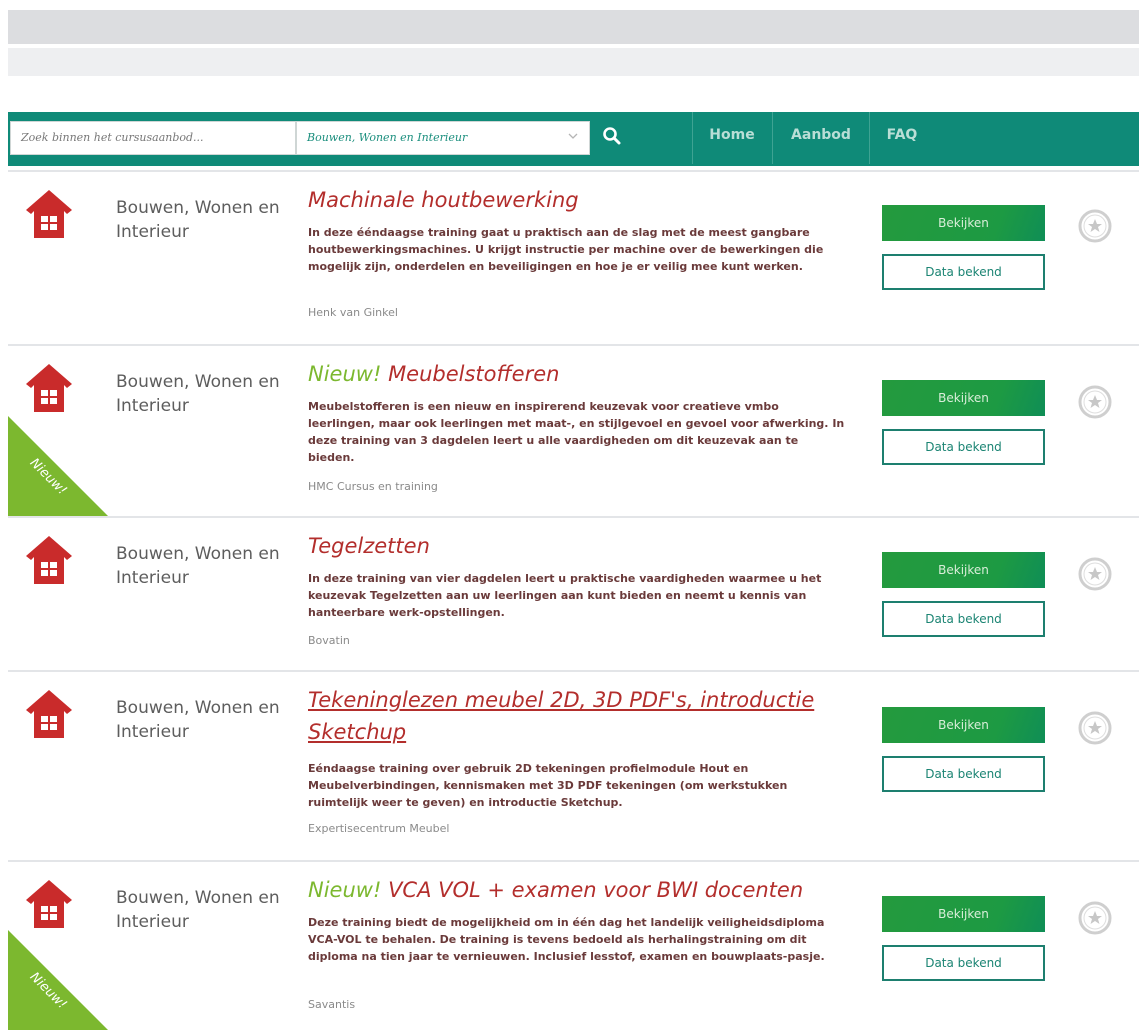  What do you see at coordinates (329, 640) in the screenshot?
I see `course-provider: Bovatin` at bounding box center [329, 640].